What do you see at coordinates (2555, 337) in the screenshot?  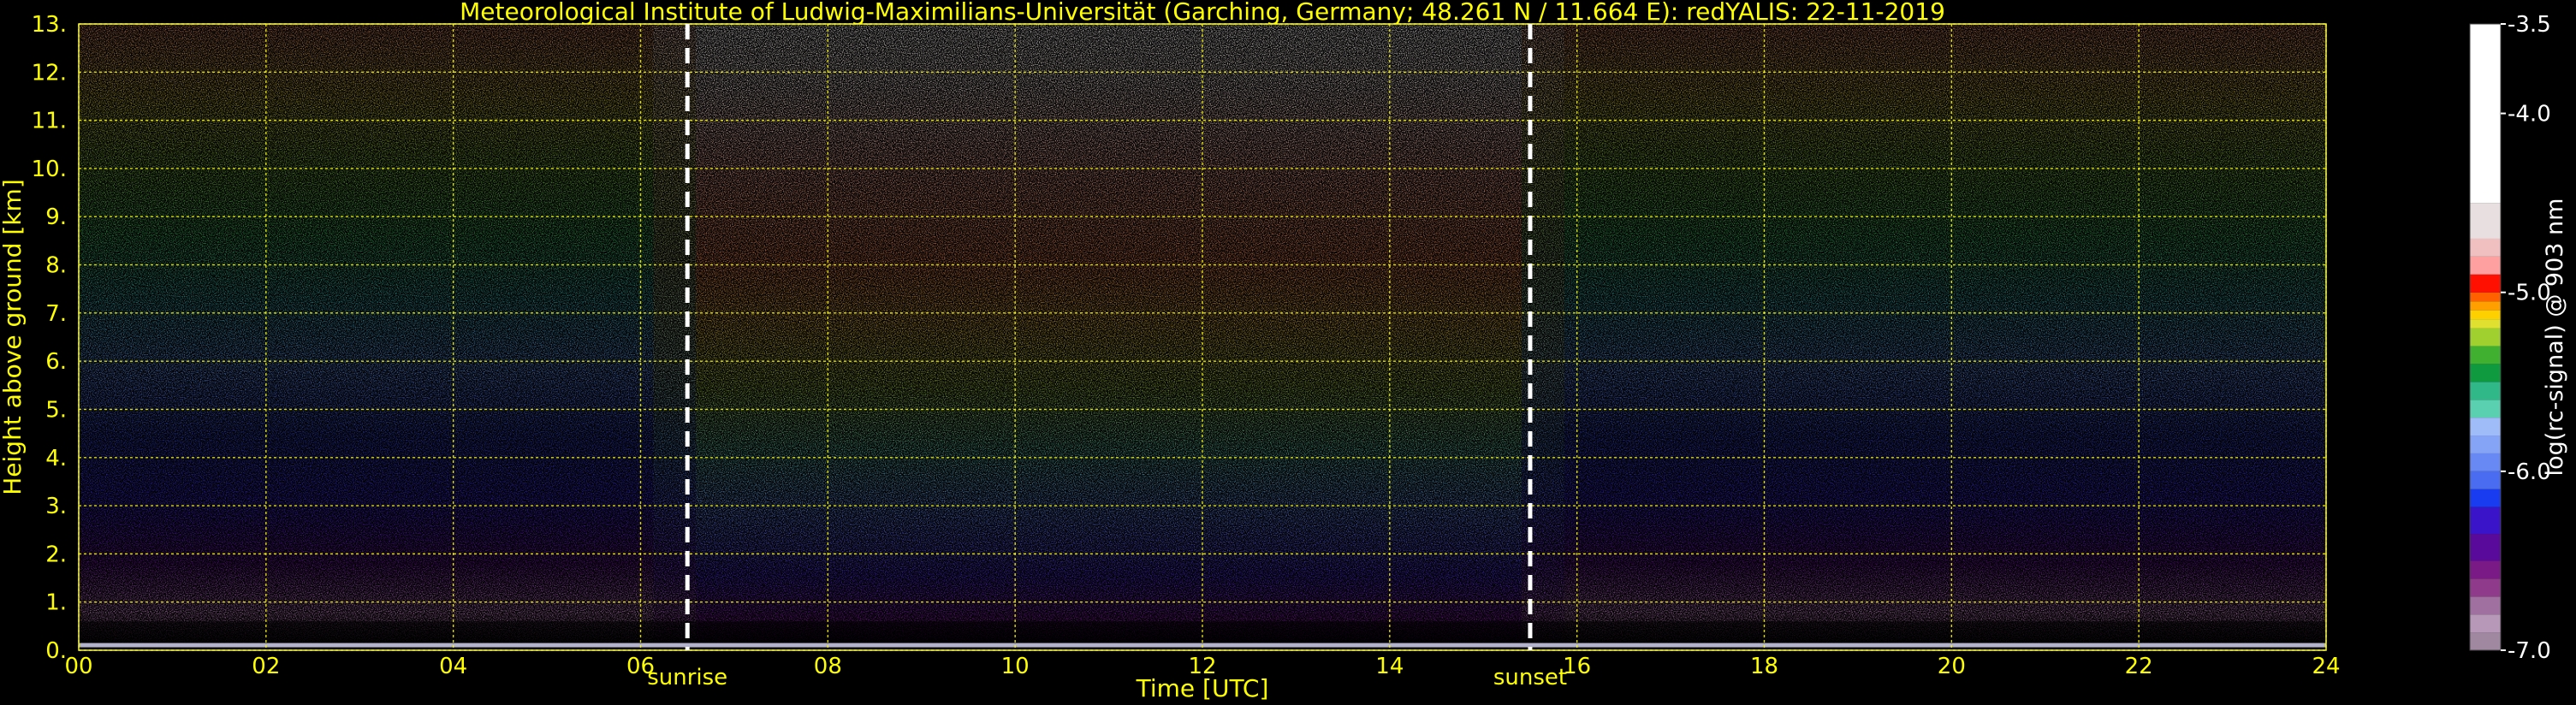 I see `colorbar-label: log(rc-signal) @ 903 nm` at bounding box center [2555, 337].